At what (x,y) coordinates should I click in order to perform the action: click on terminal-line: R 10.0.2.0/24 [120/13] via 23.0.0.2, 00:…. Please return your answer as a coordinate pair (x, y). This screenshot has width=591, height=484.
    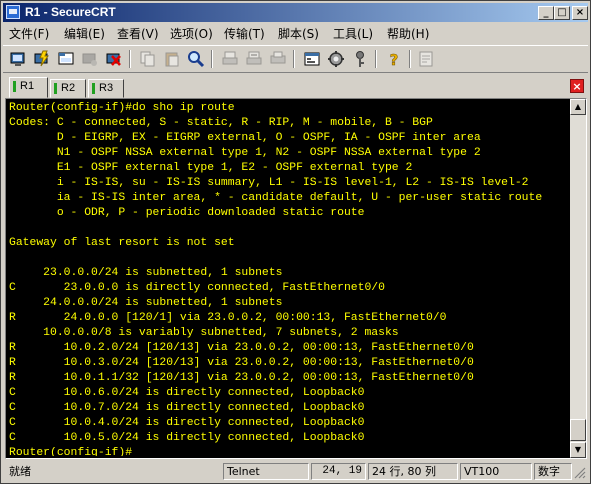
    Looking at the image, I should click on (241, 348).